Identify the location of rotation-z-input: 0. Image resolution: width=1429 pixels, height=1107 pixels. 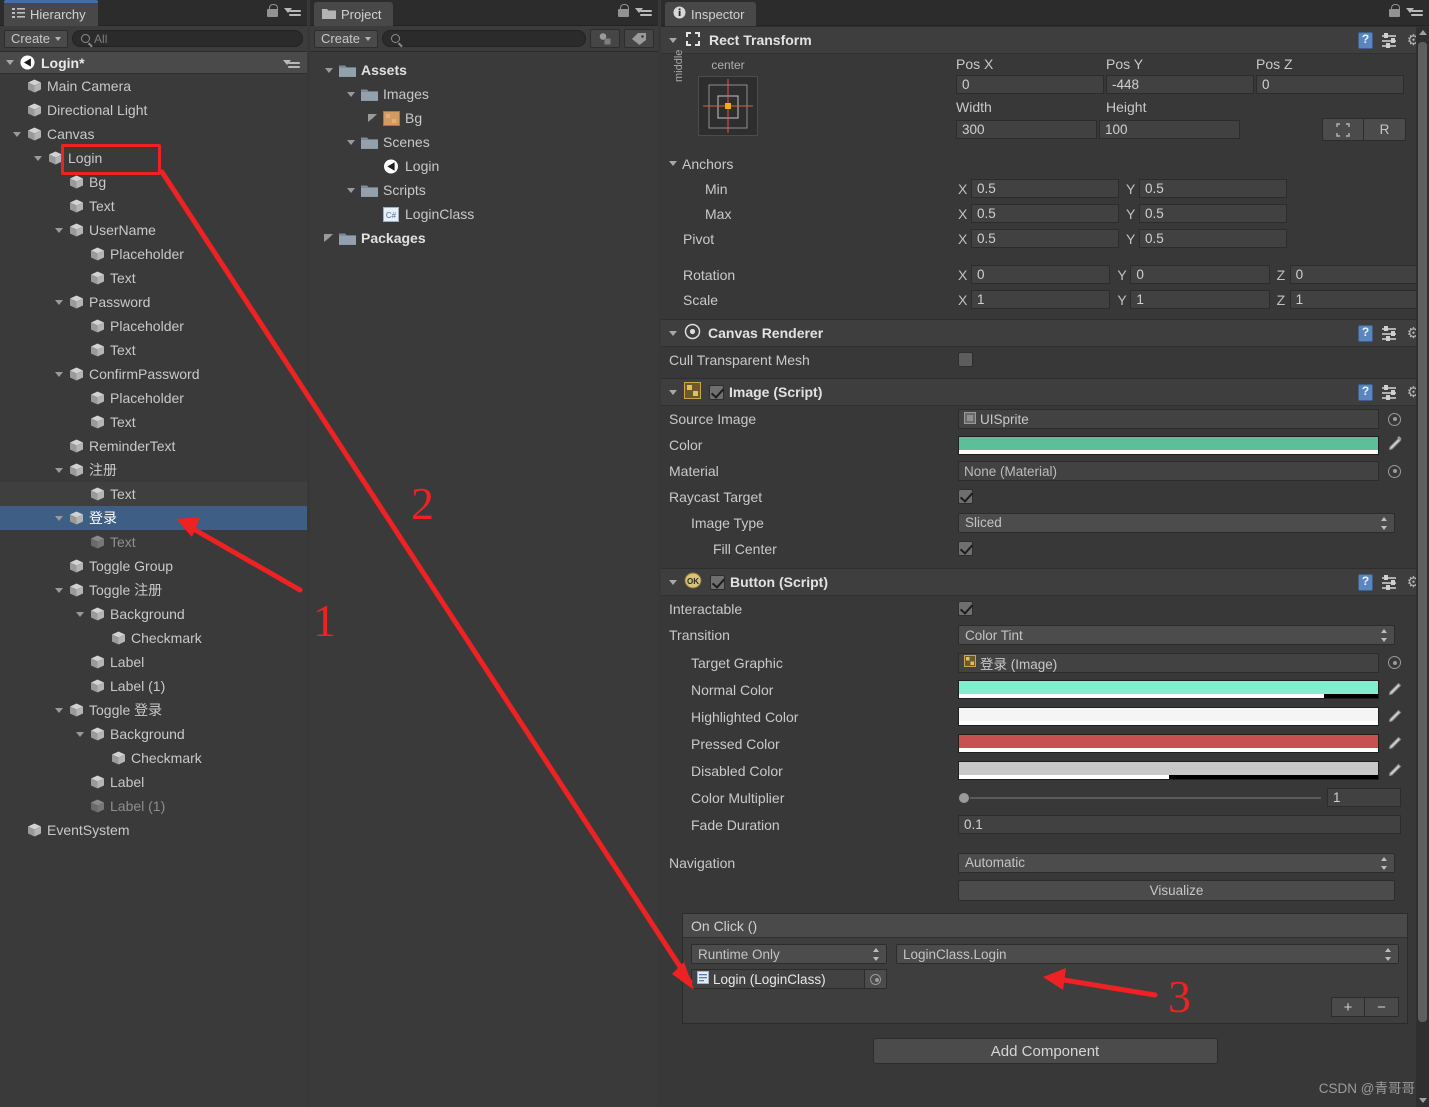
(1359, 274).